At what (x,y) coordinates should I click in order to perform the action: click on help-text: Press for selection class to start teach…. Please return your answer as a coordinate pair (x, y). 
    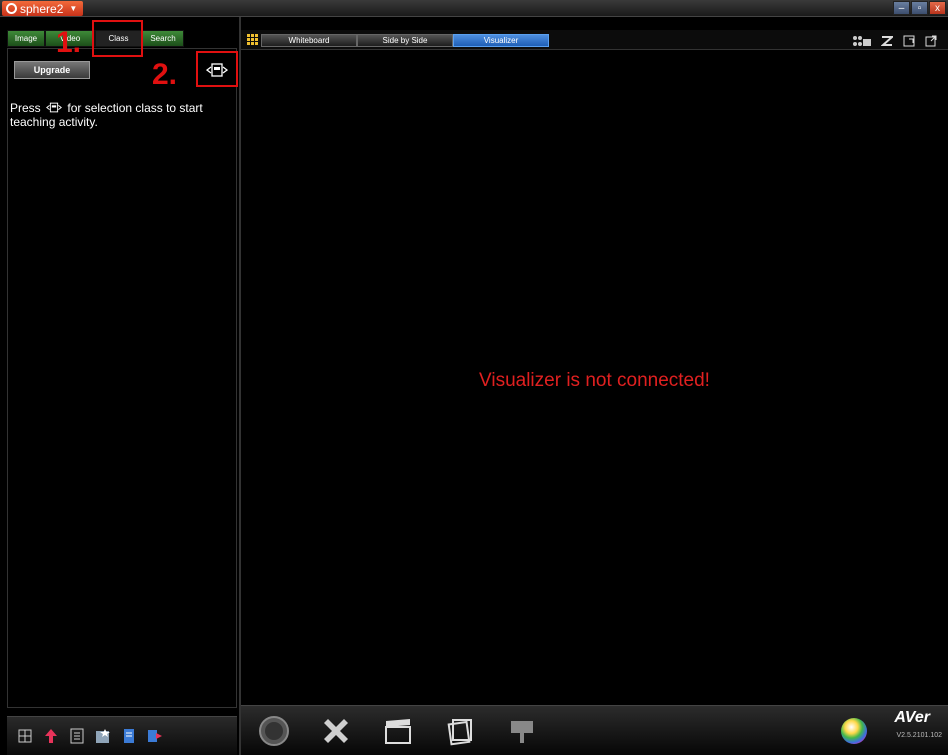
    Looking at the image, I should click on (120, 115).